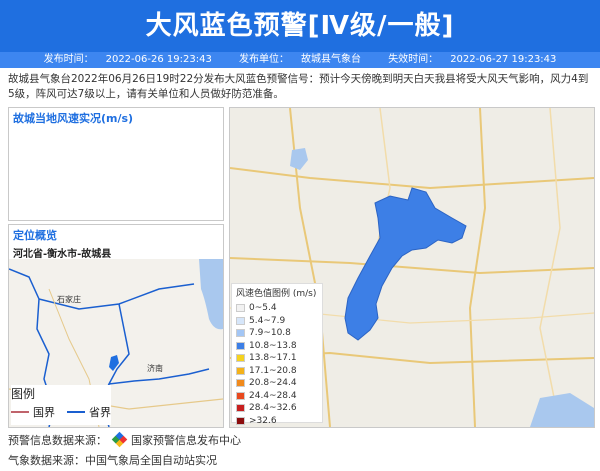  I want to click on overview-legend-title: 图例, so click(23, 394).